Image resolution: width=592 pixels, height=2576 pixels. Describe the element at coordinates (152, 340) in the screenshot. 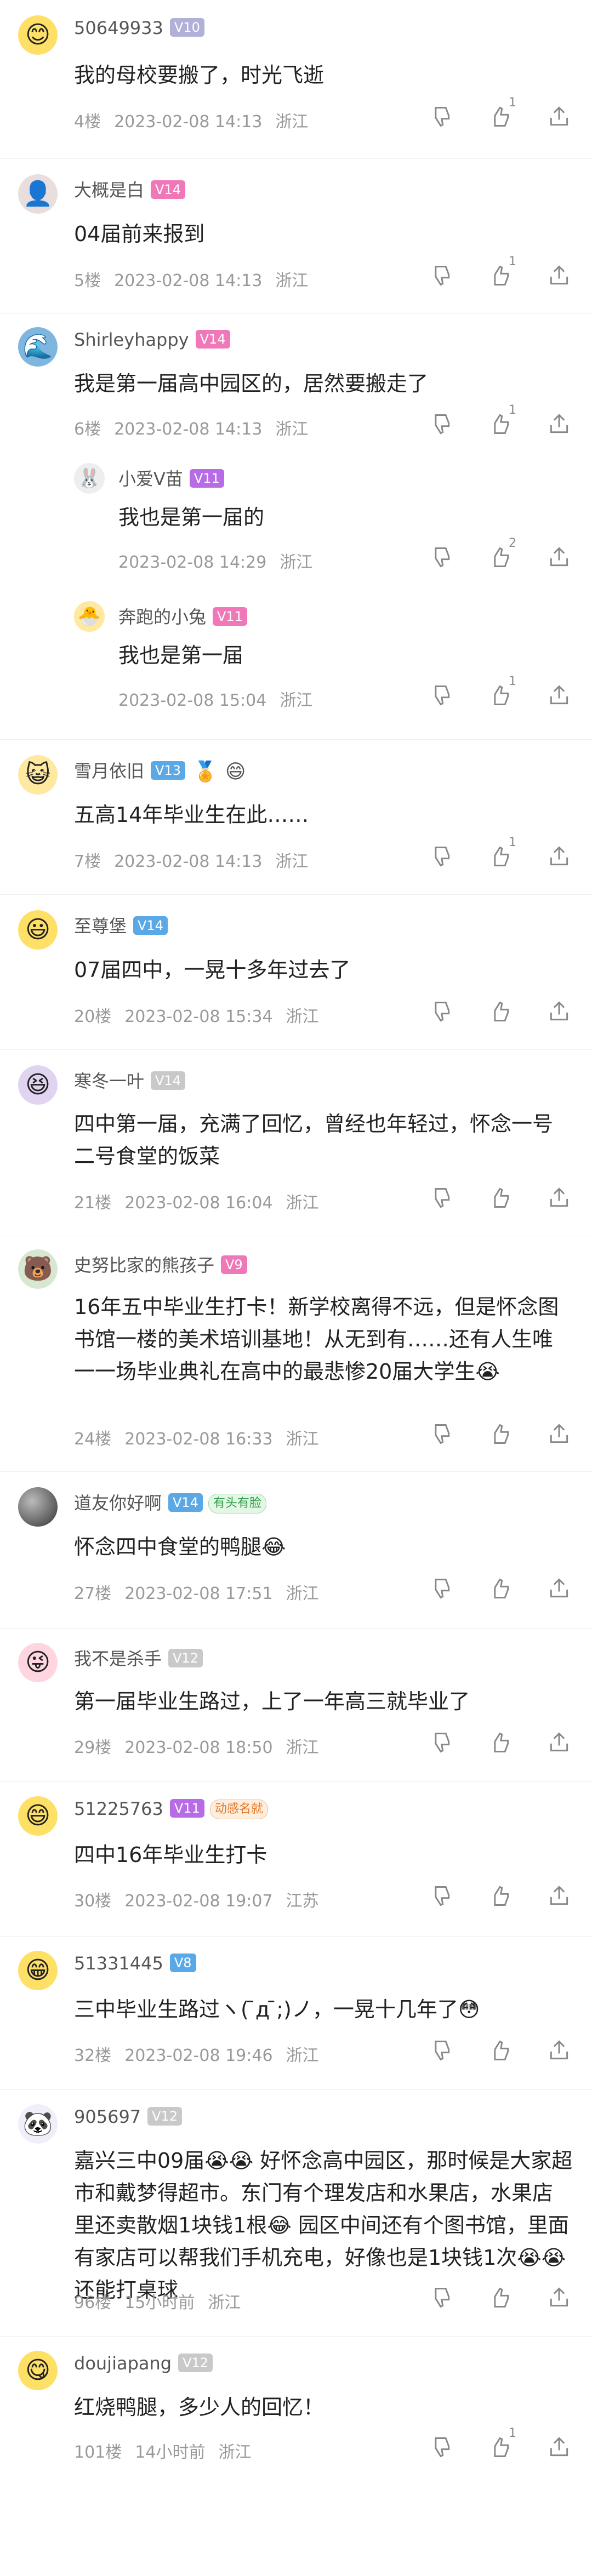

I see `username: Shirleyhappy V14` at that location.